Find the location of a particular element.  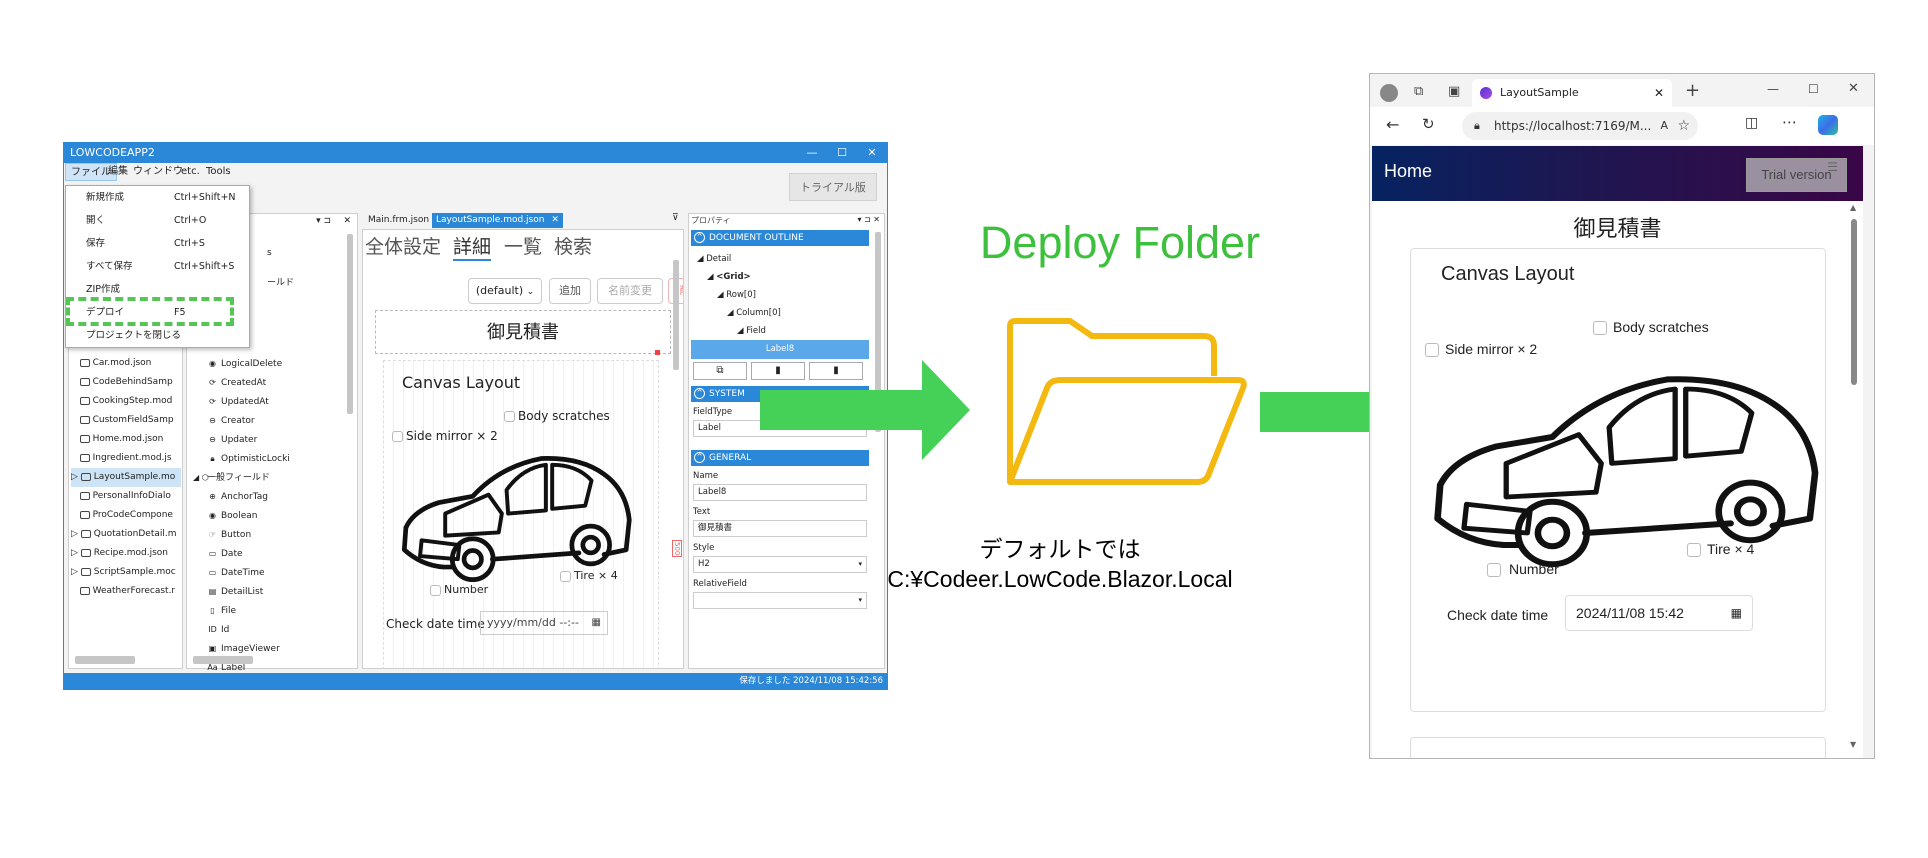

lock-icon: 🔒︎ is located at coordinates (1477, 126).